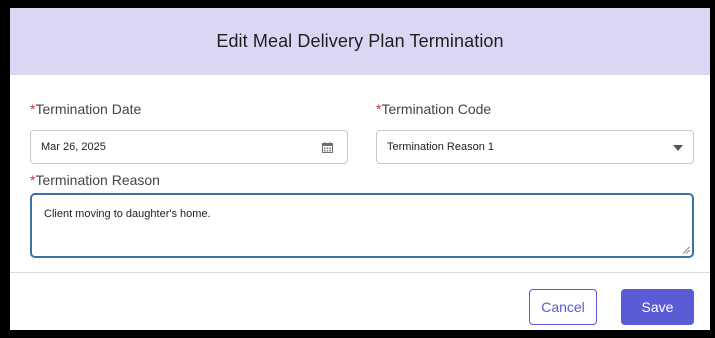  I want to click on modal-title: Edit Meal Delivery Plan Termination, so click(360, 40).